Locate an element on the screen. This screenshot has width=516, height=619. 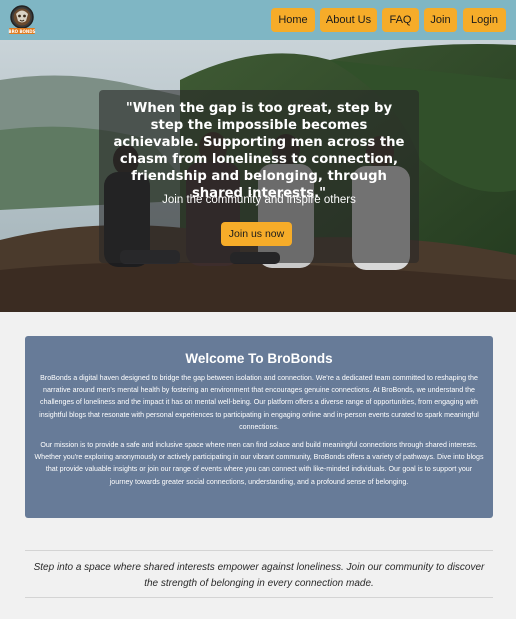
logo-emblem-icon: BRO BONDS is located at coordinates (22, 19).